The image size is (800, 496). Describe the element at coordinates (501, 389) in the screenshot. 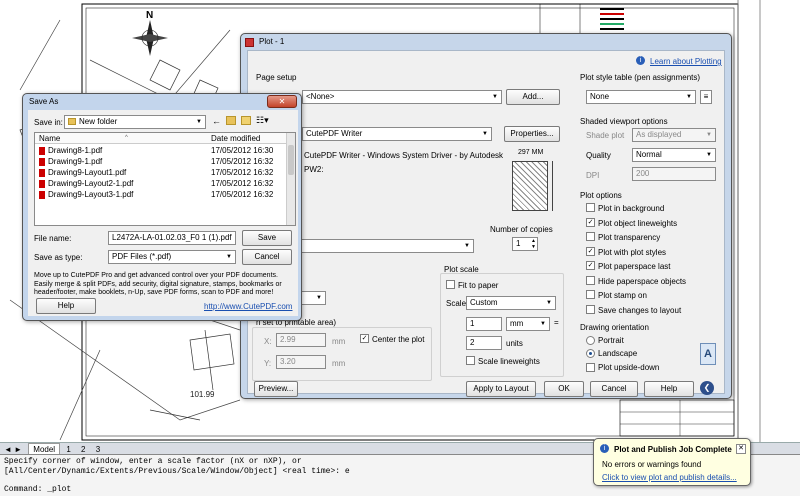

I see `apply-to-layout-button: Apply to Layout` at that location.